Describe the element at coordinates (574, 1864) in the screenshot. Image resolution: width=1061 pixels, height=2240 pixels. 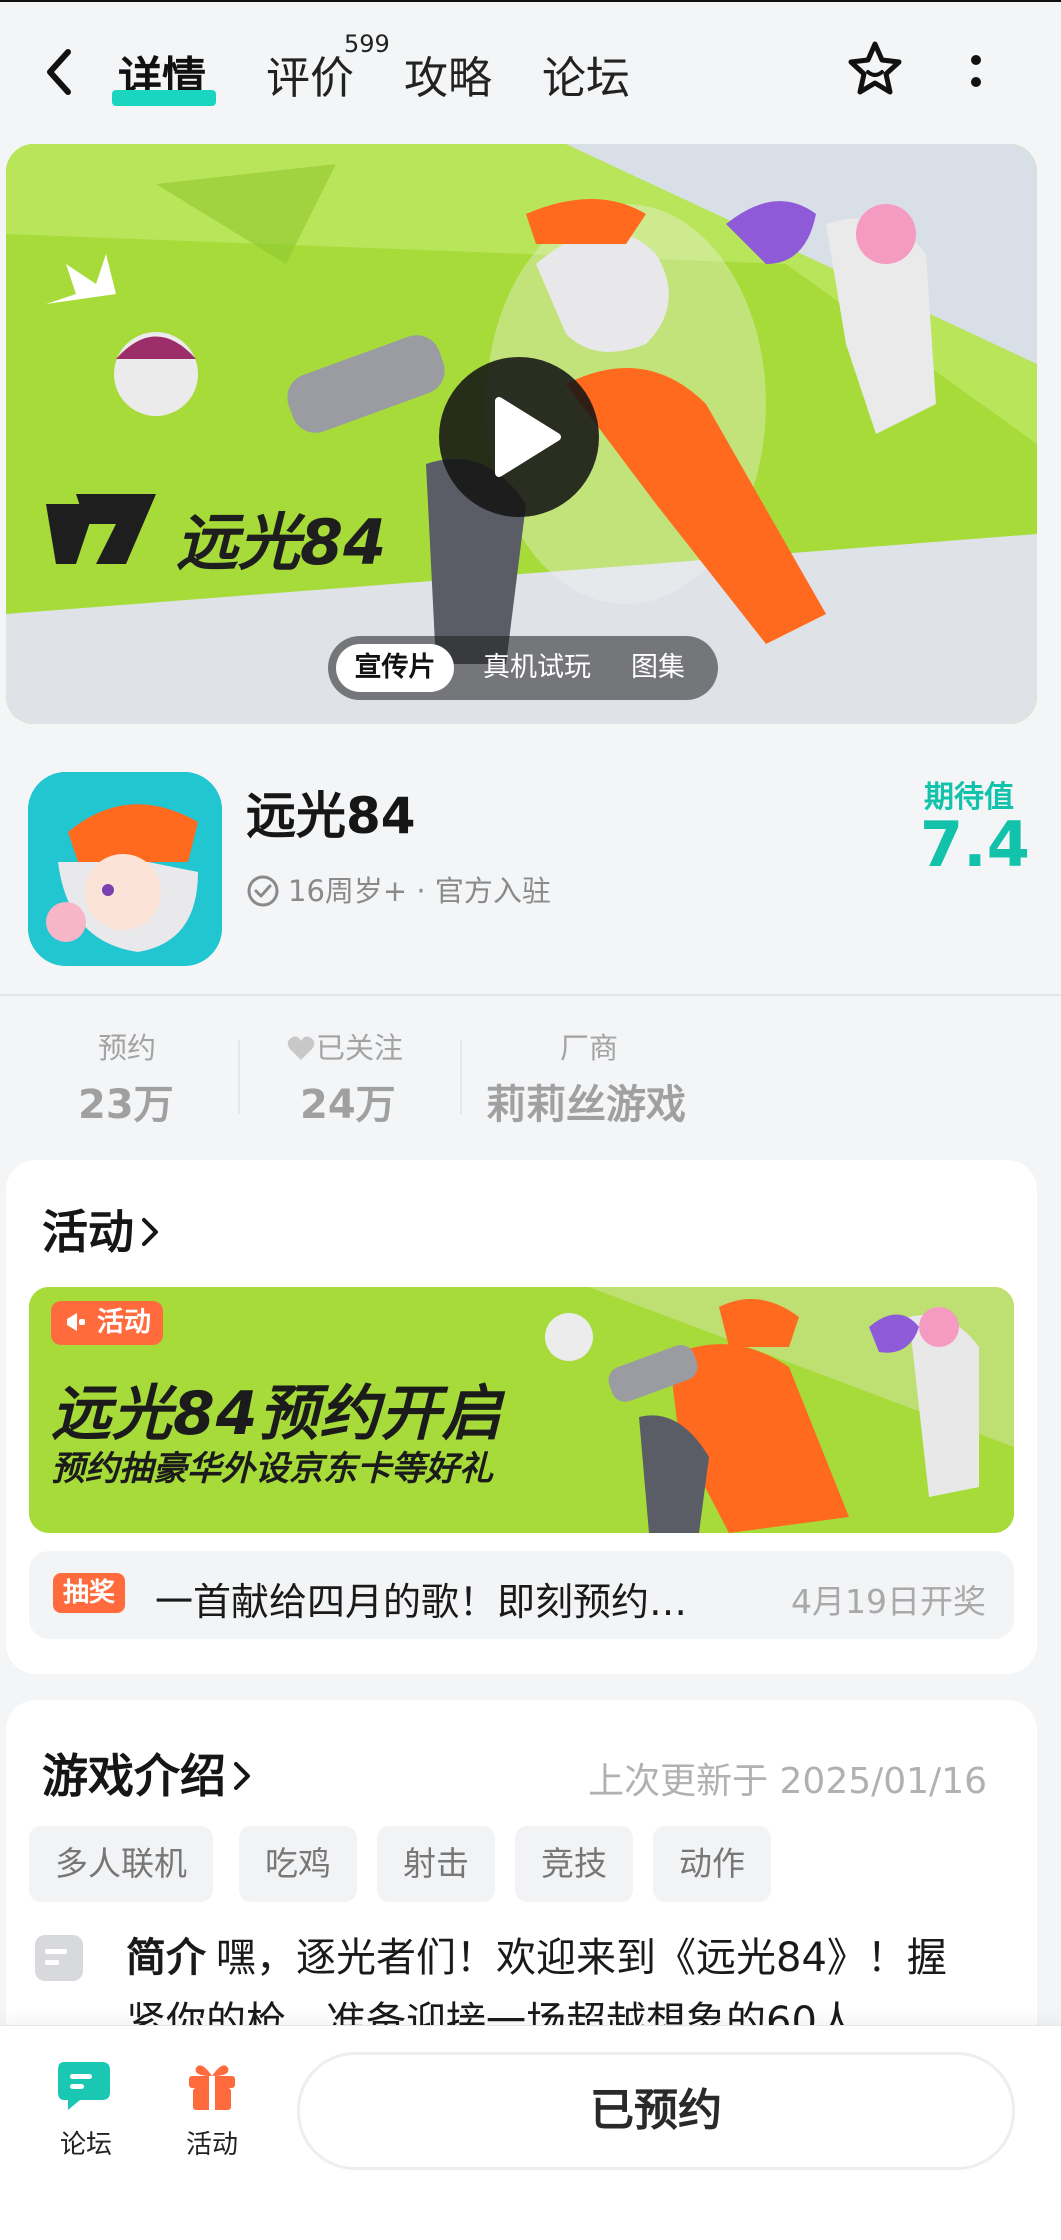
I see `tag-chip: 竞技` at that location.